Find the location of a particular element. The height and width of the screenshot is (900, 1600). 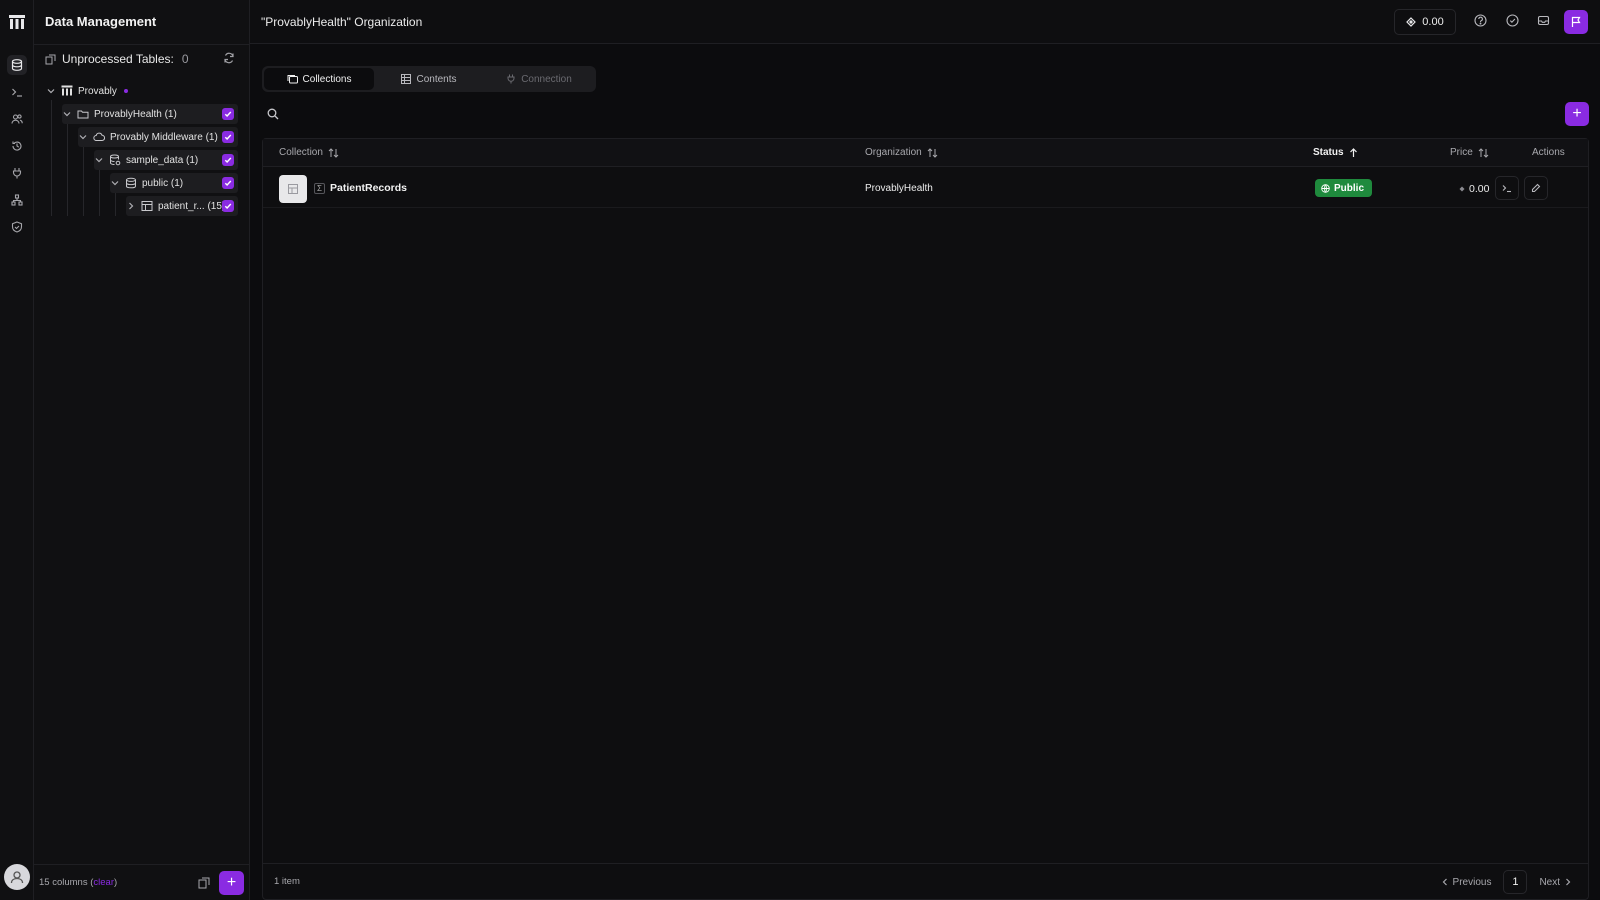

token-icon is located at coordinates (1462, 189).